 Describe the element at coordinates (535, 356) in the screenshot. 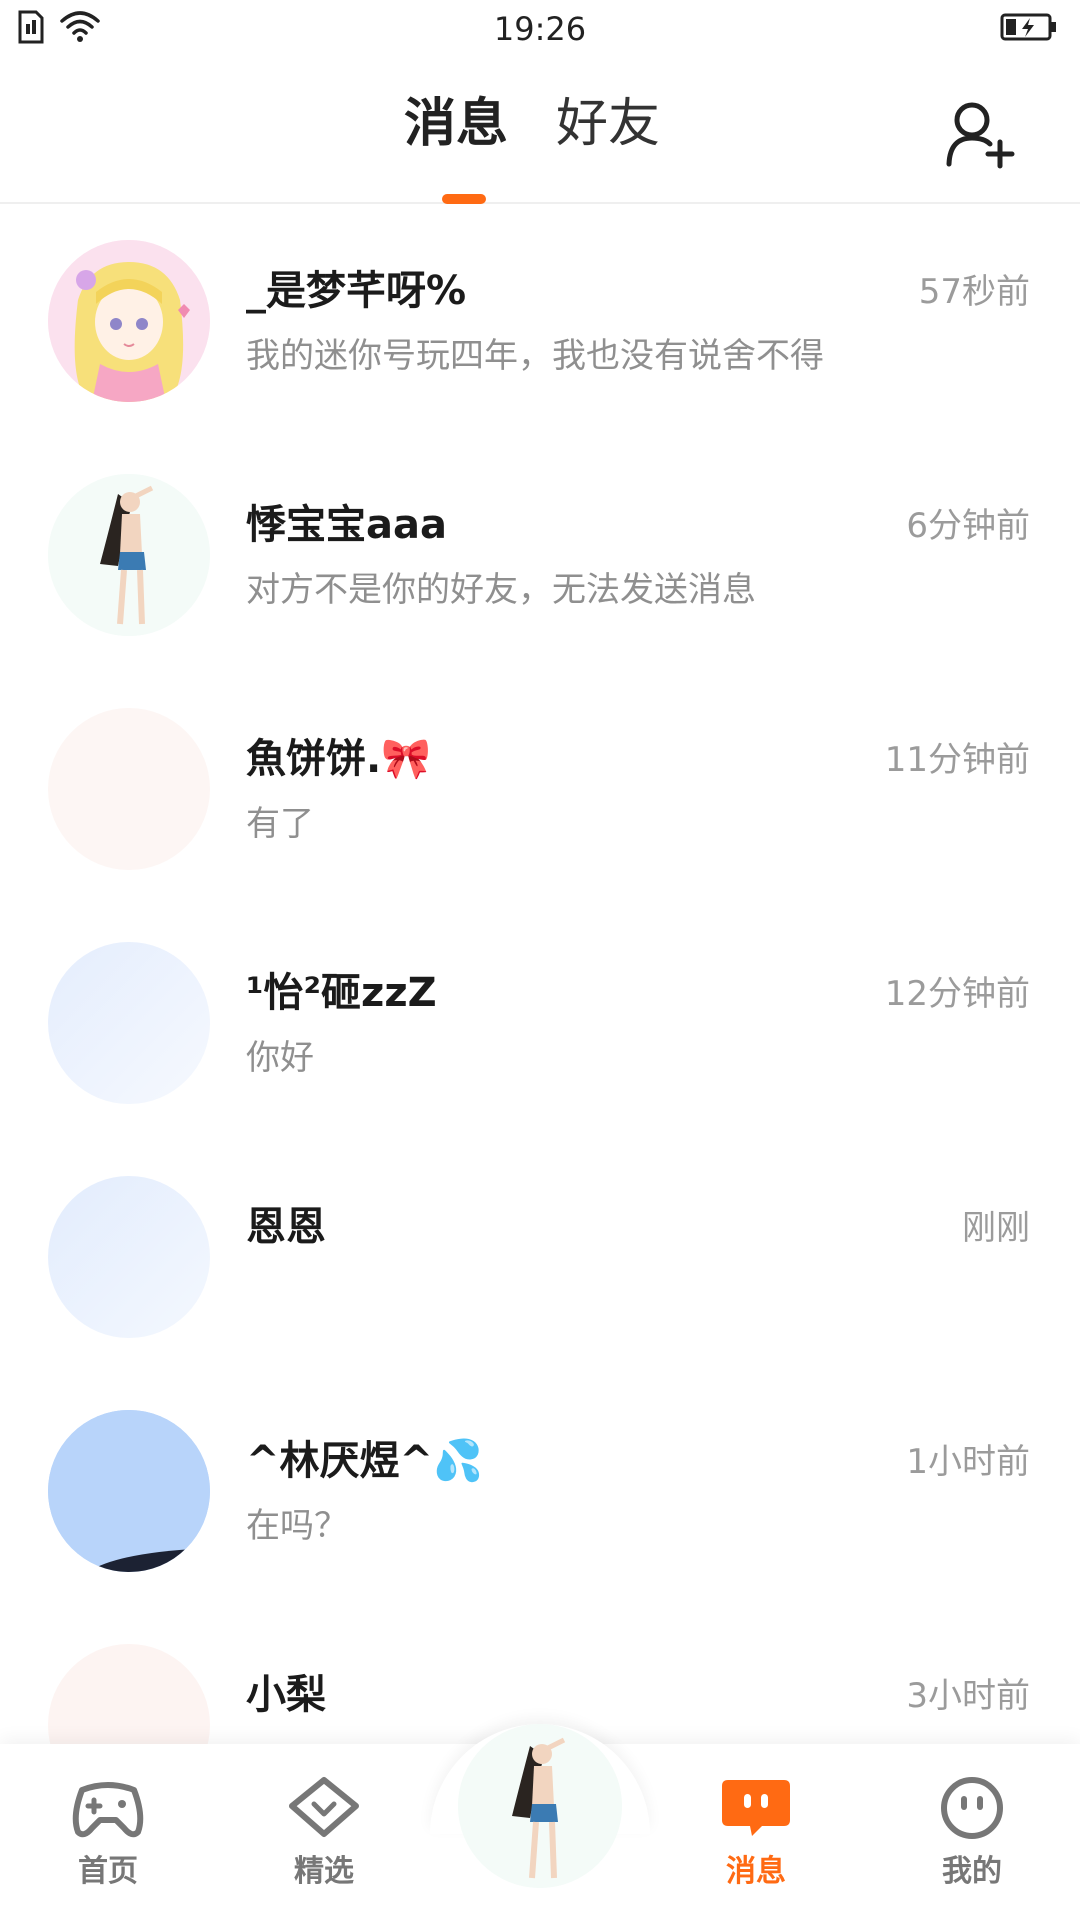

I see `conversation-preview: 我的迷你号玩四年，我也没有说舍不得` at that location.